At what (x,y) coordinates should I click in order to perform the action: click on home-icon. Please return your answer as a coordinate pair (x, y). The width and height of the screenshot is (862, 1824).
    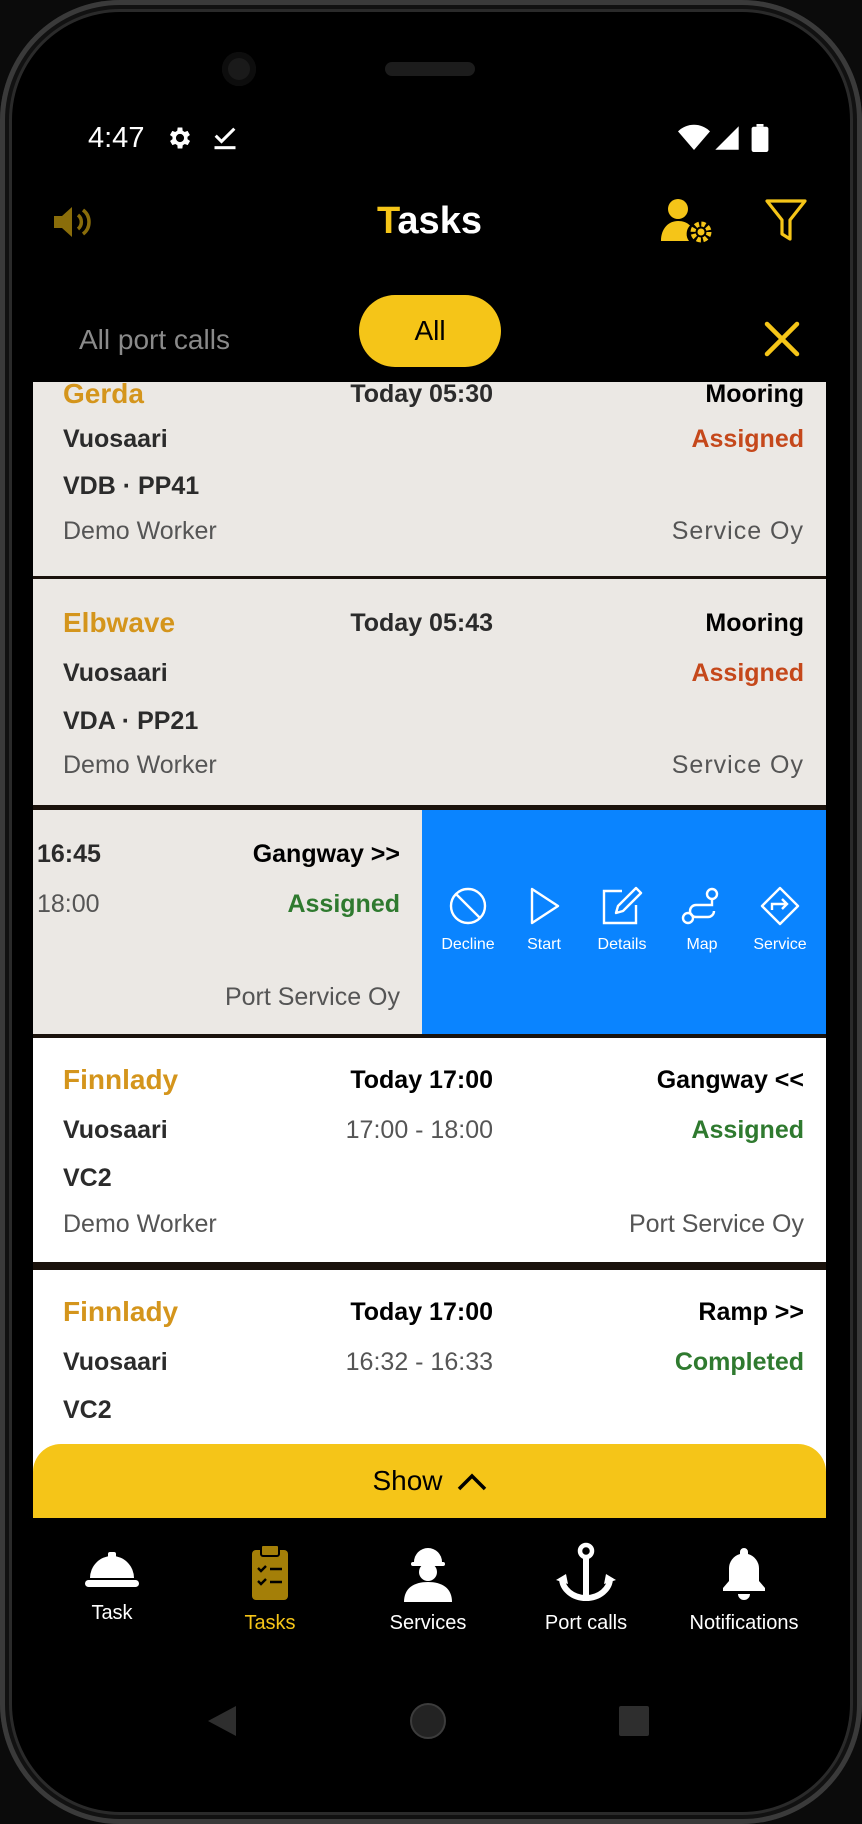
    Looking at the image, I should click on (428, 1721).